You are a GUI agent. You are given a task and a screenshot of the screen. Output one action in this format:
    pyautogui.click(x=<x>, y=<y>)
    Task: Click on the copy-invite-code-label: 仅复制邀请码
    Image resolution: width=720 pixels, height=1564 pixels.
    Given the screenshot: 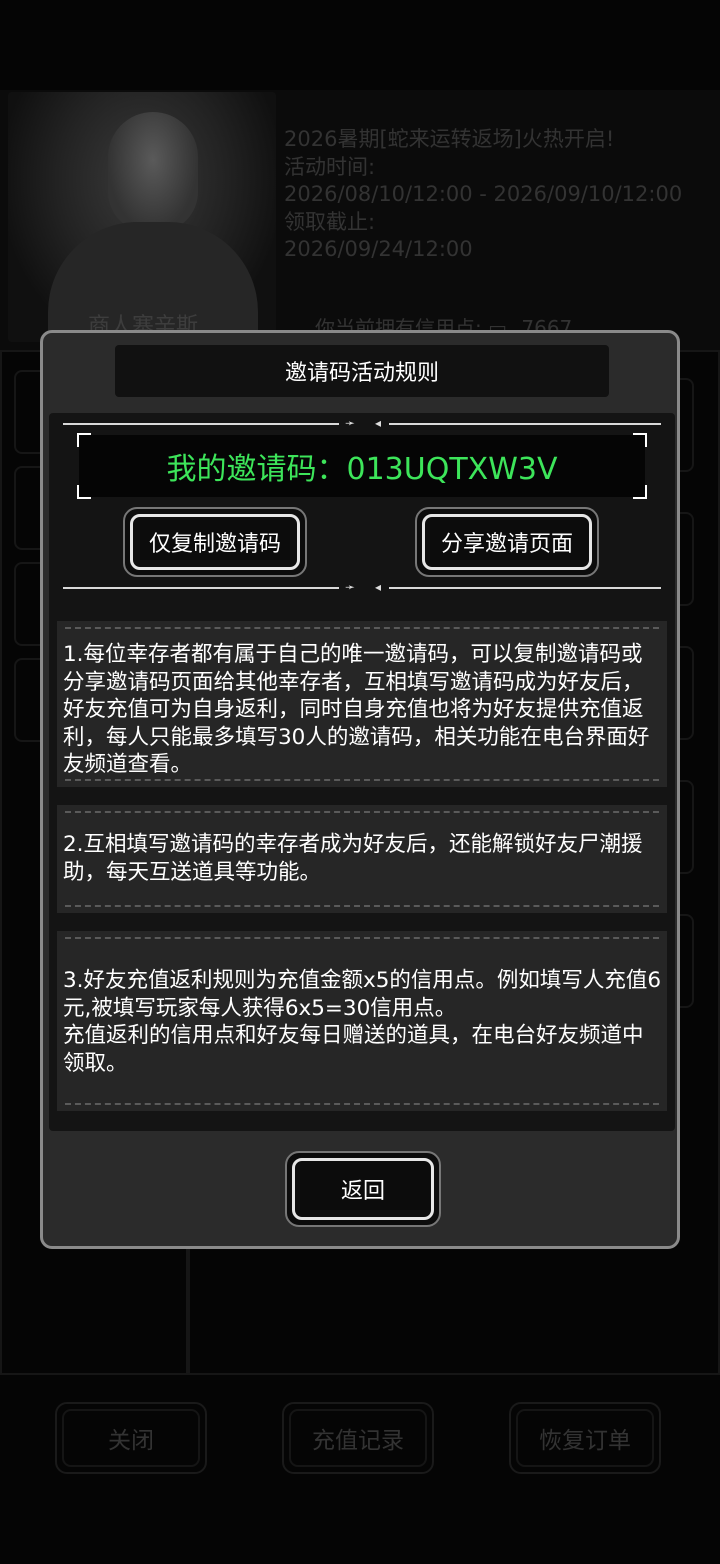 What is the action you would take?
    pyautogui.click(x=214, y=544)
    